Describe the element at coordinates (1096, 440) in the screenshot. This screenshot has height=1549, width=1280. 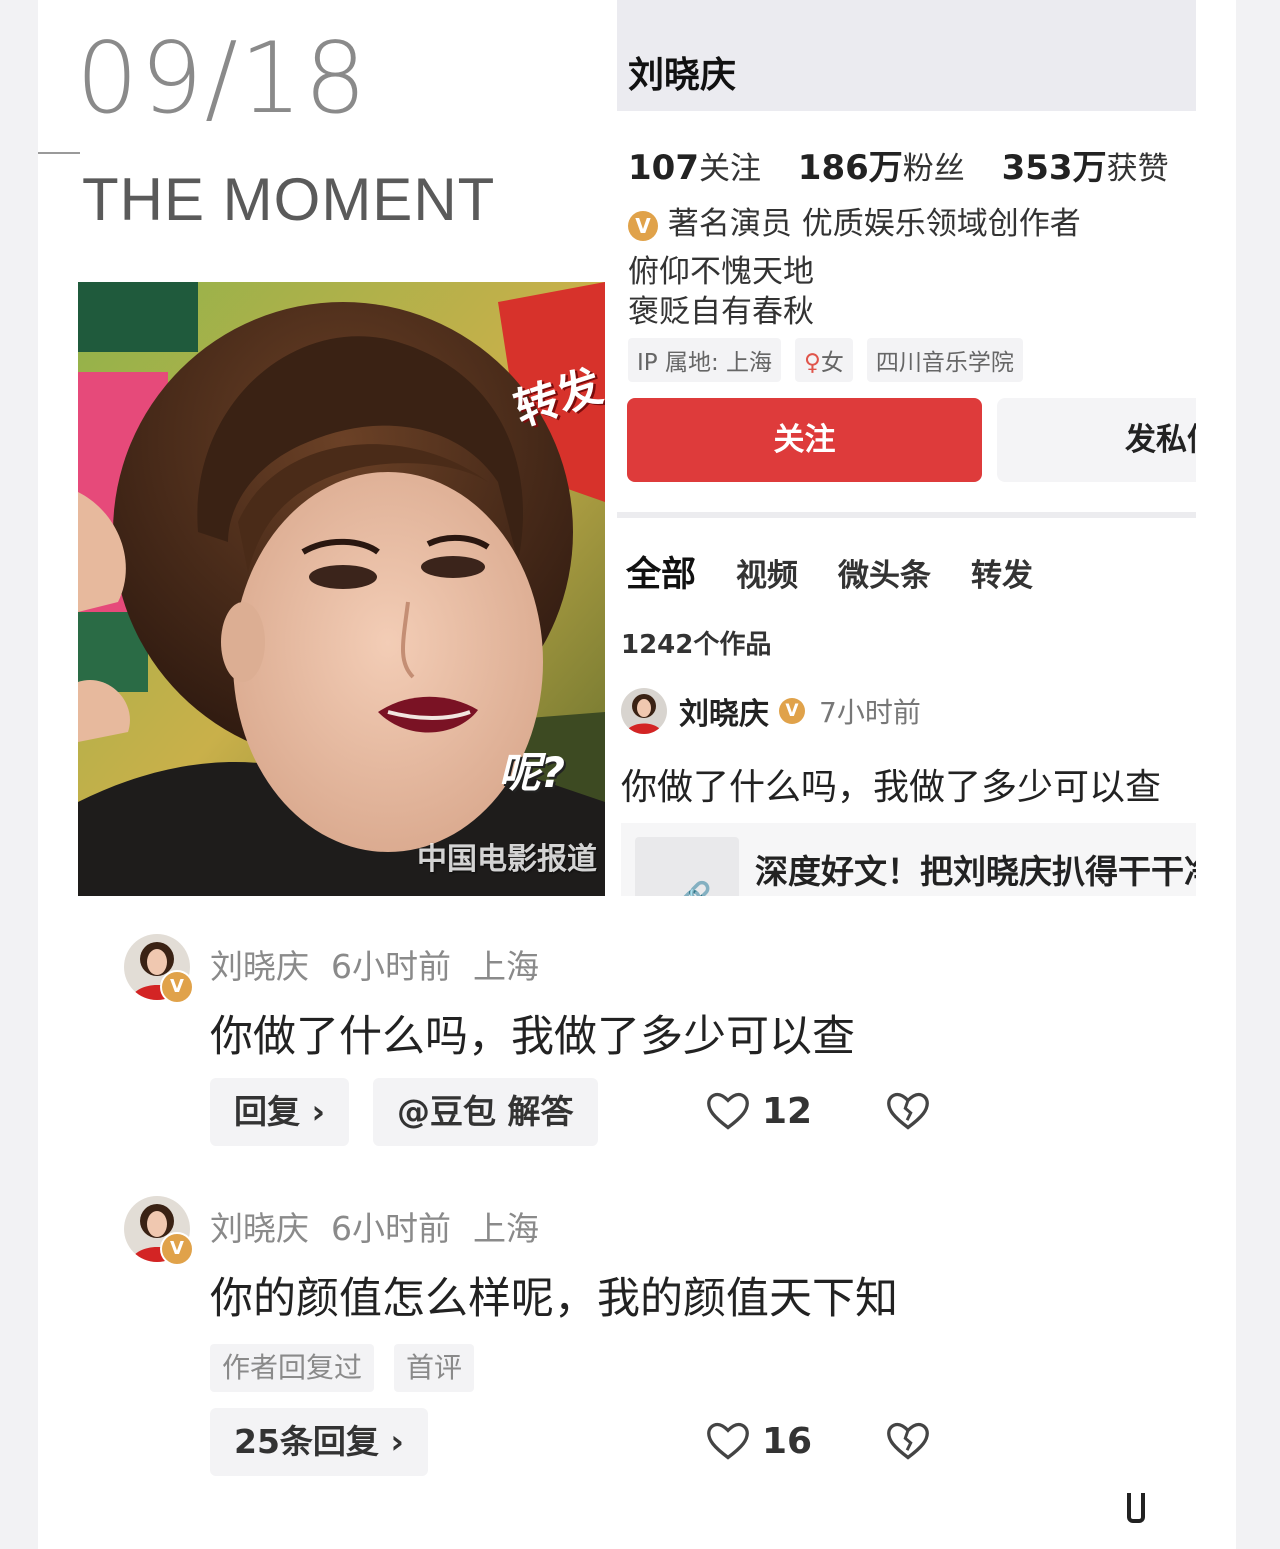
I see `message-button: 发私信` at that location.